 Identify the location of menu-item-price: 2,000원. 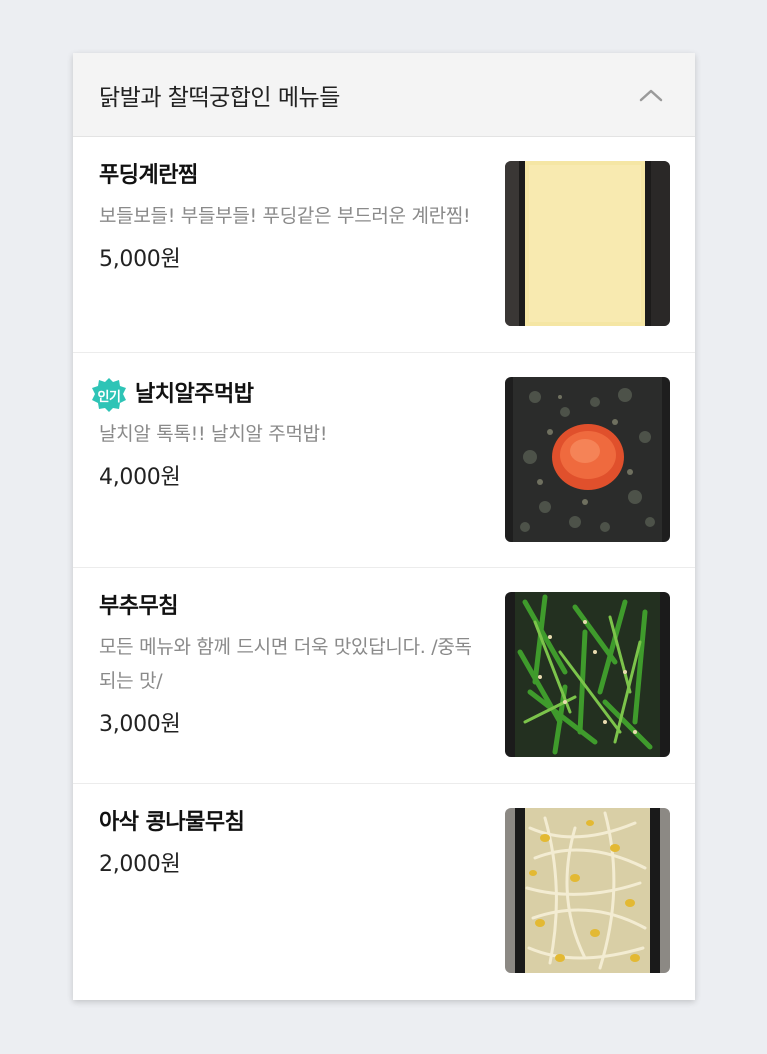
(140, 864).